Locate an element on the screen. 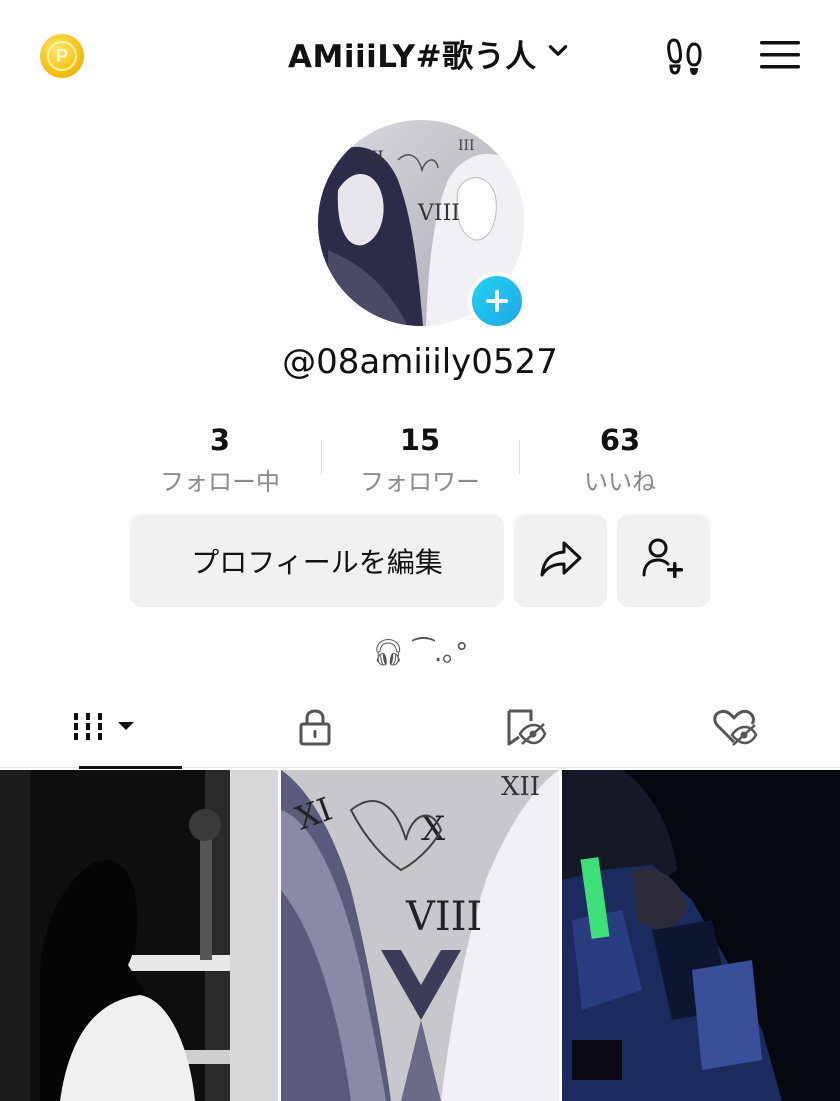  stat-following-label: フォロー中 is located at coordinates (220, 482).